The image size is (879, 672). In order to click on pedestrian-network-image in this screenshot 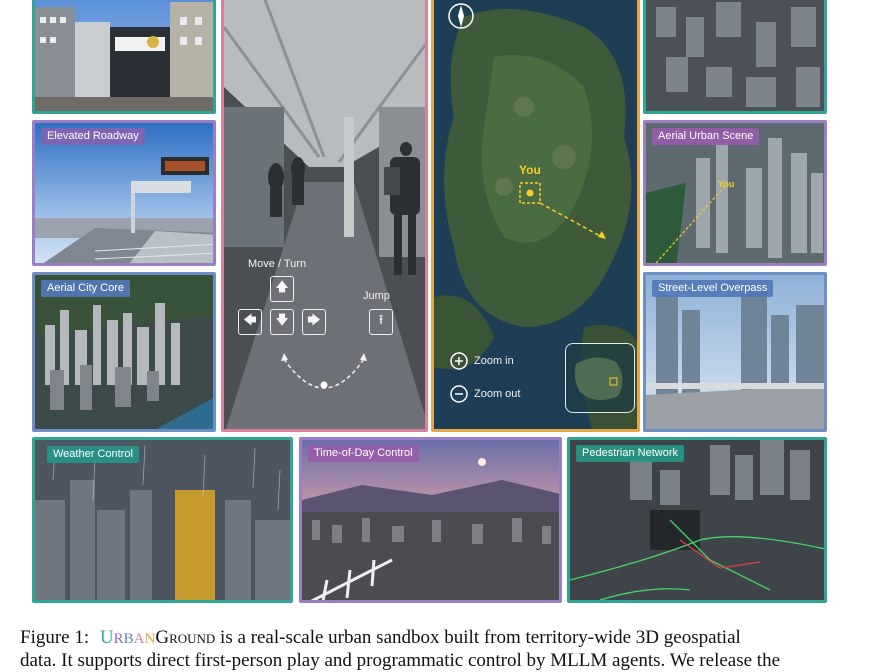, I will do `click(697, 520)`.